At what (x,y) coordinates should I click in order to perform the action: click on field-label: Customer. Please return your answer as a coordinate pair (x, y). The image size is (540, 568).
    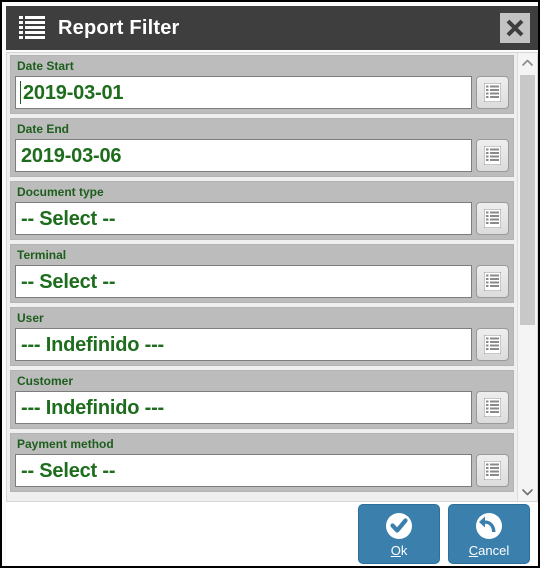
    Looking at the image, I should click on (45, 381).